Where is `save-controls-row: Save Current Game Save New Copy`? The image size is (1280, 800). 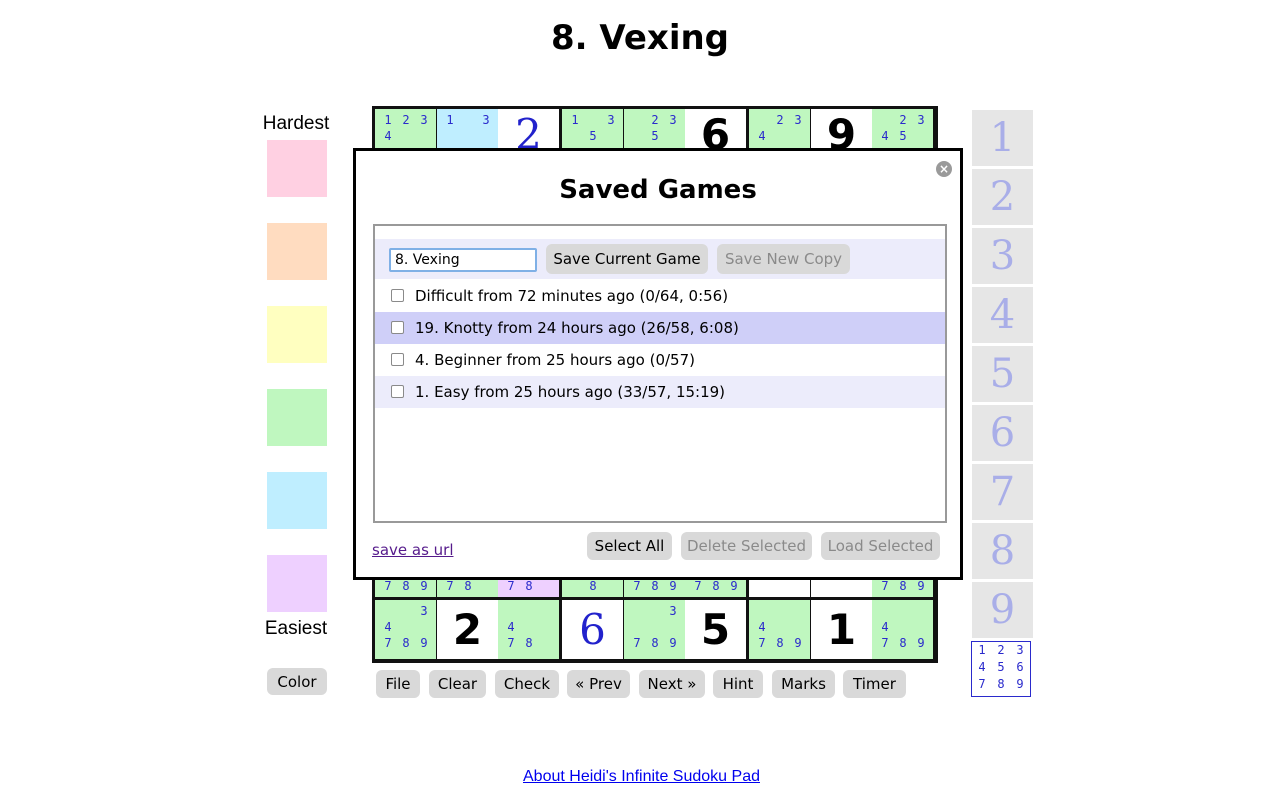 save-controls-row: Save Current Game Save New Copy is located at coordinates (660, 259).